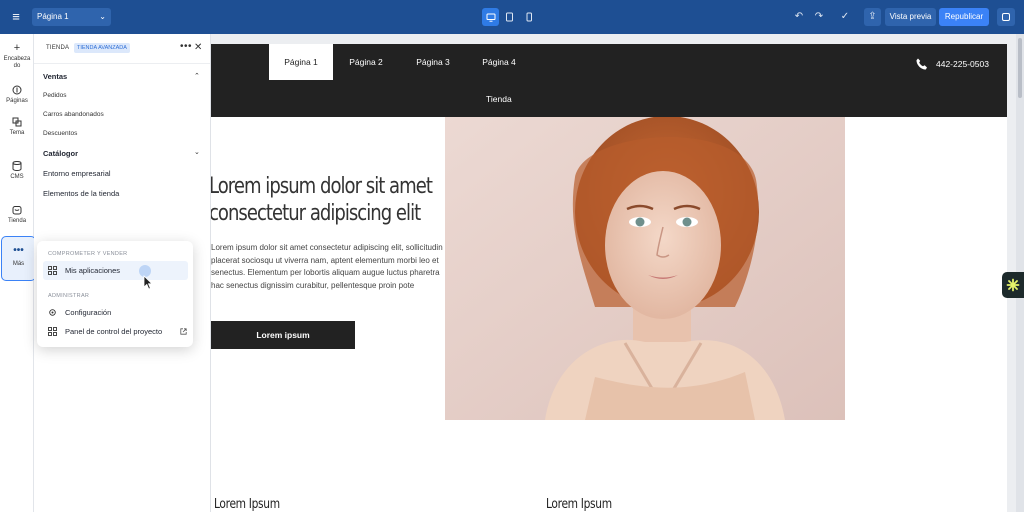  What do you see at coordinates (17, 210) in the screenshot?
I see `store-icon` at bounding box center [17, 210].